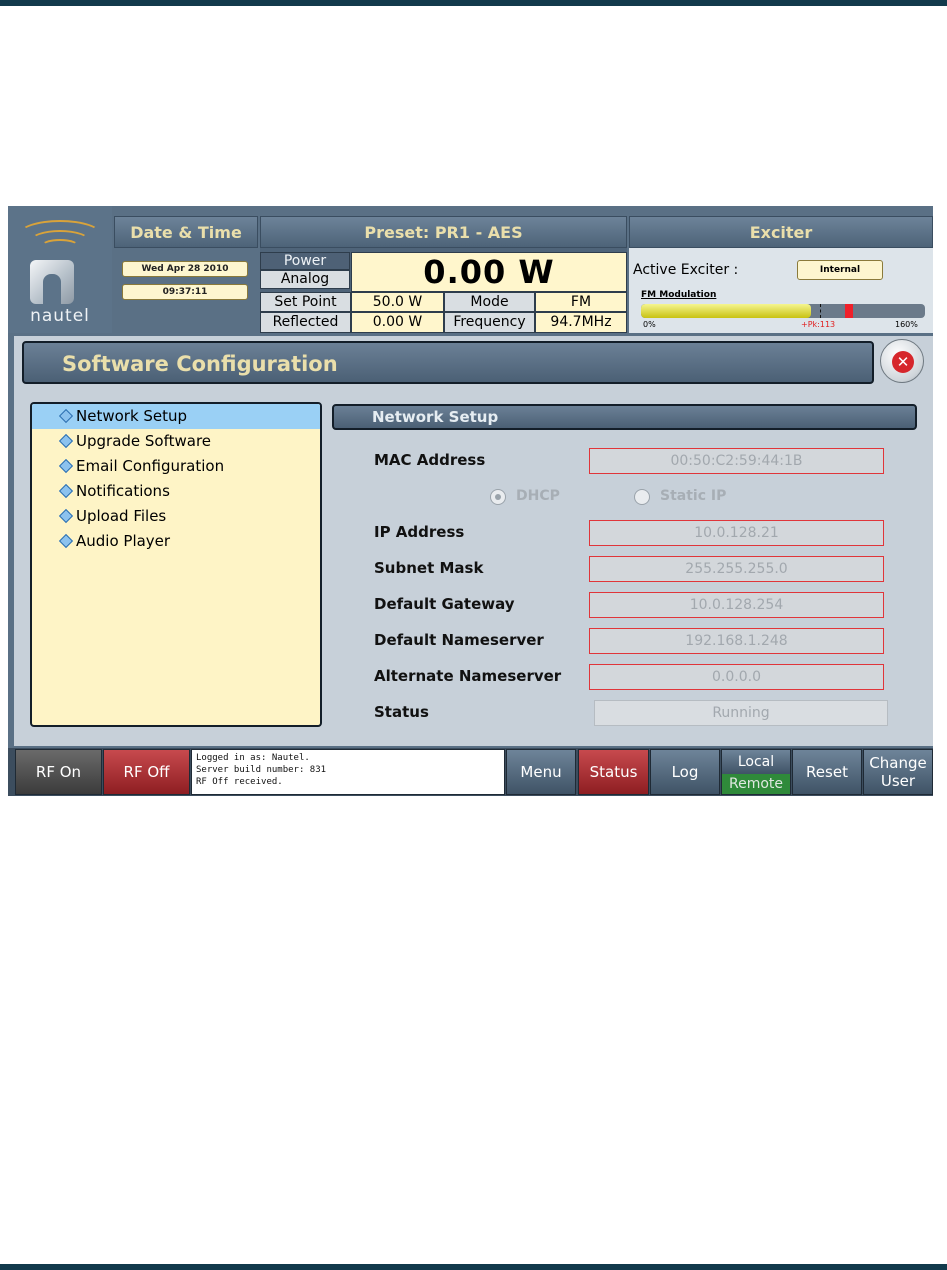 The width and height of the screenshot is (947, 1270). I want to click on mode-label: Mode, so click(489, 302).